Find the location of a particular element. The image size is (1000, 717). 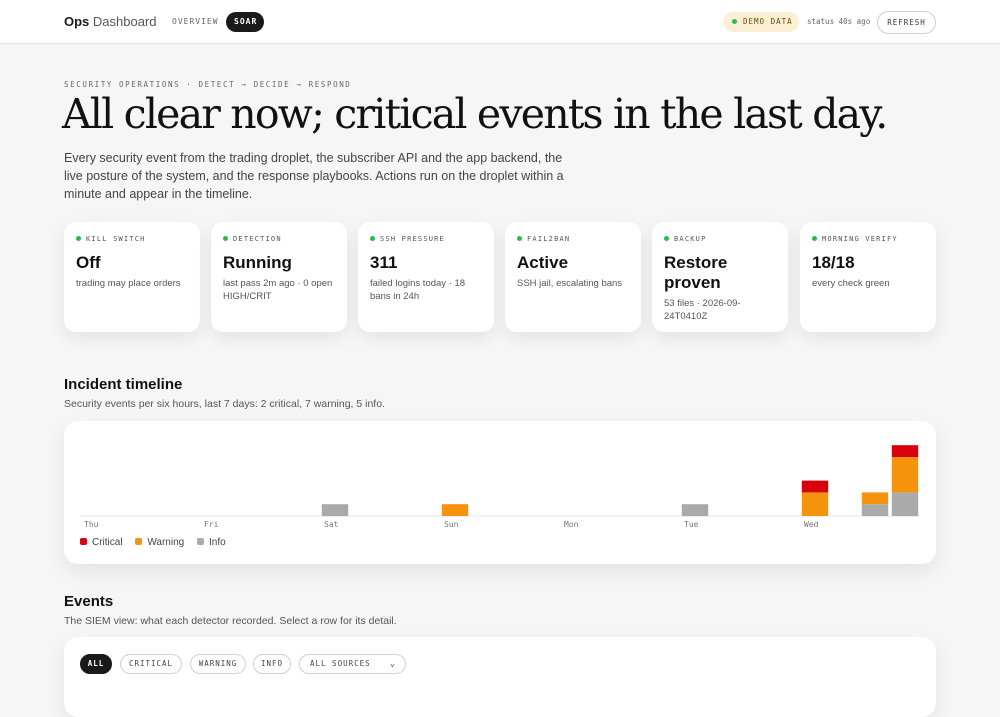

demo-data-label: DEMO DATA is located at coordinates (768, 21).